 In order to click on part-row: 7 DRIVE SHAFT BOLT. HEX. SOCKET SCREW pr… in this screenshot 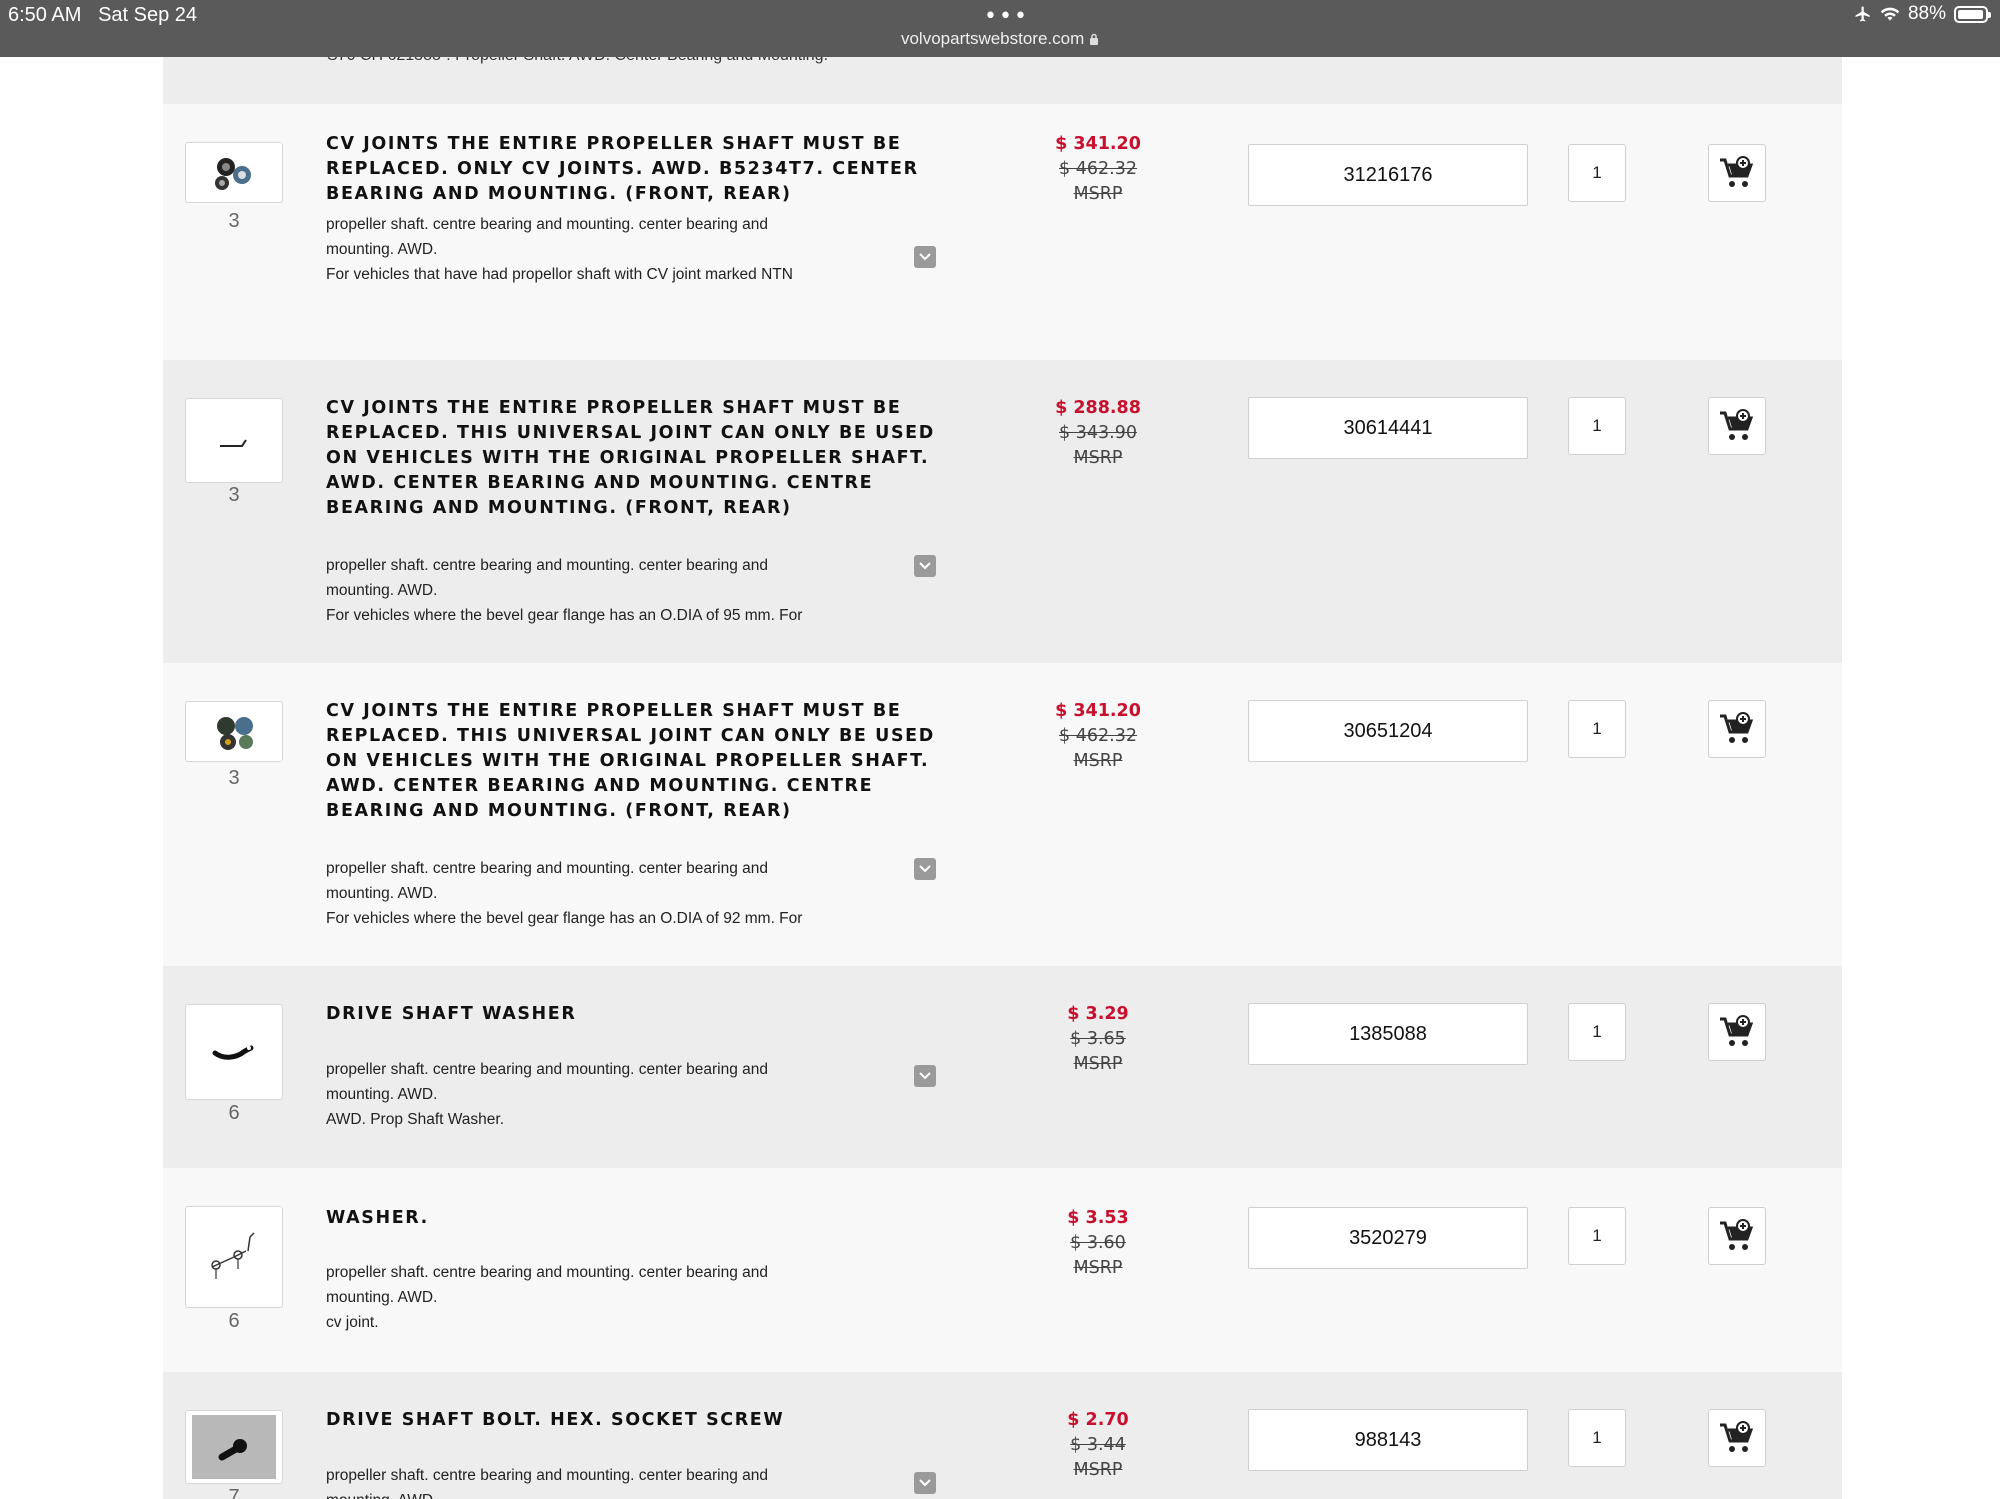, I will do `click(1002, 1435)`.